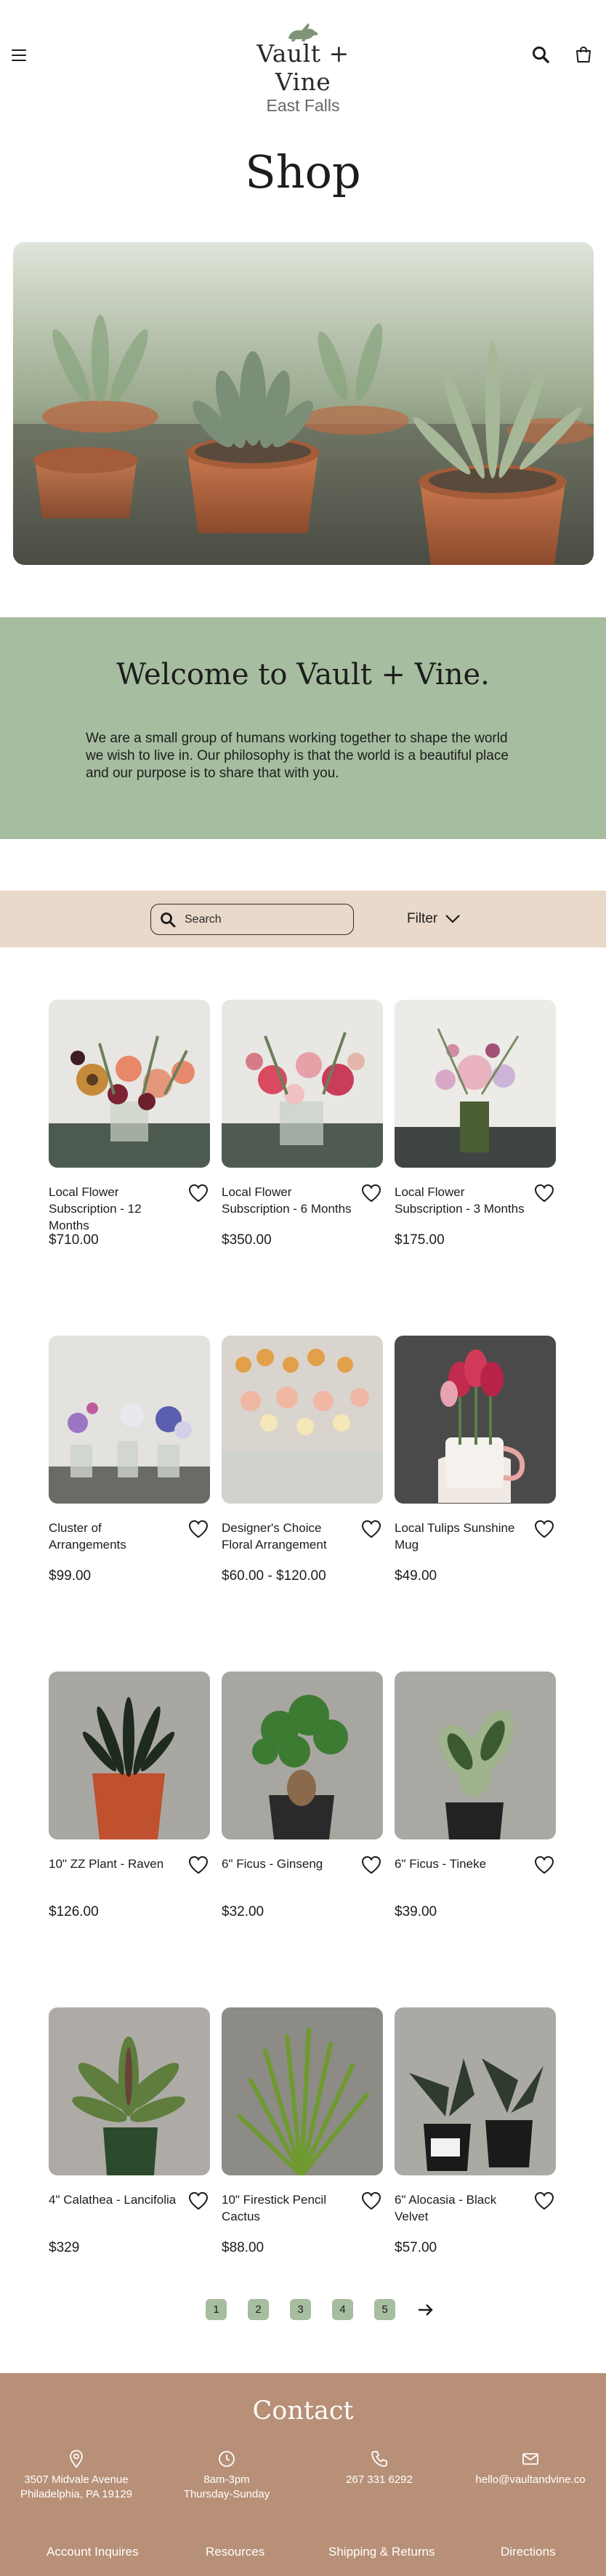 The image size is (606, 2576). I want to click on product-price: $32.00, so click(243, 1911).